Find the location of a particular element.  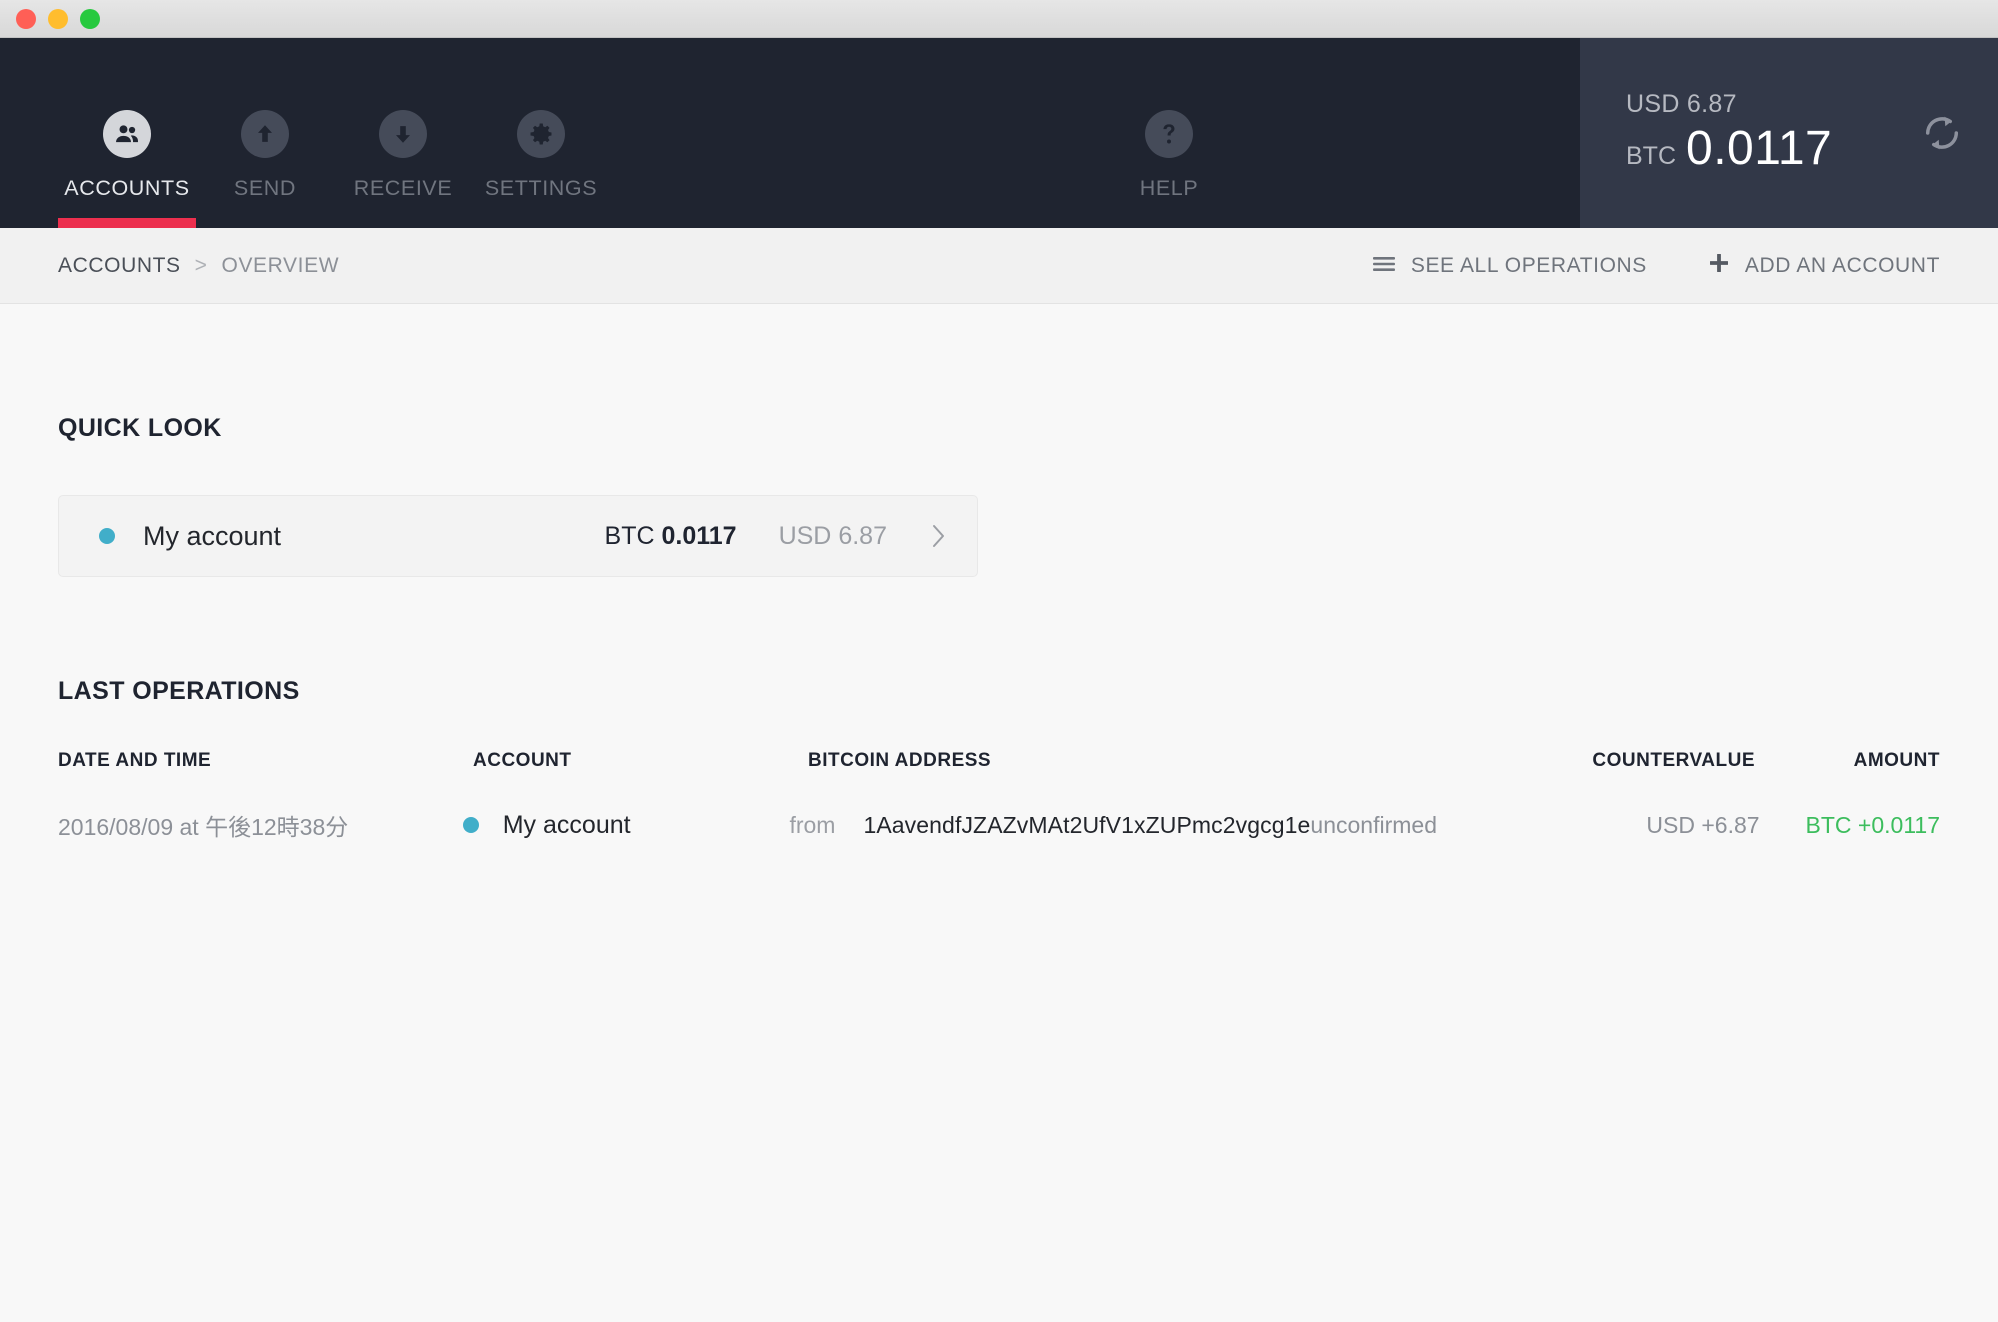

see-all-operations-button: SEE ALL OPERATIONS is located at coordinates (1509, 265).